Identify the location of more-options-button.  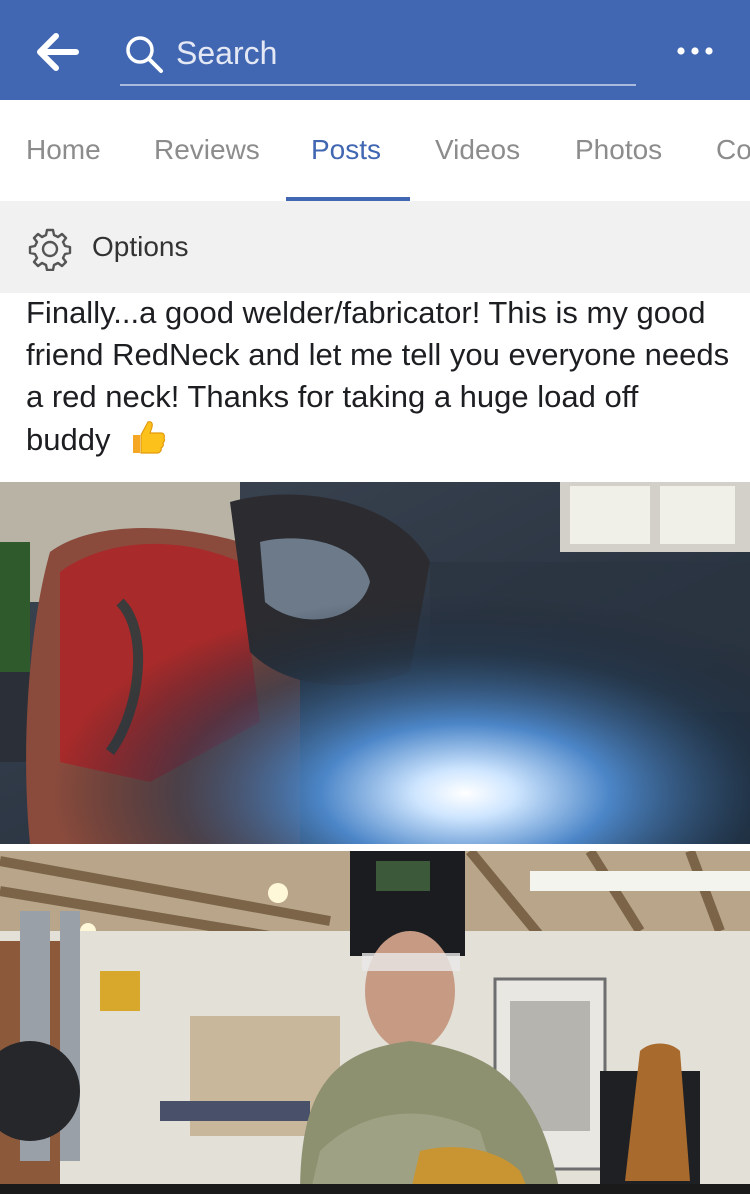
(695, 51).